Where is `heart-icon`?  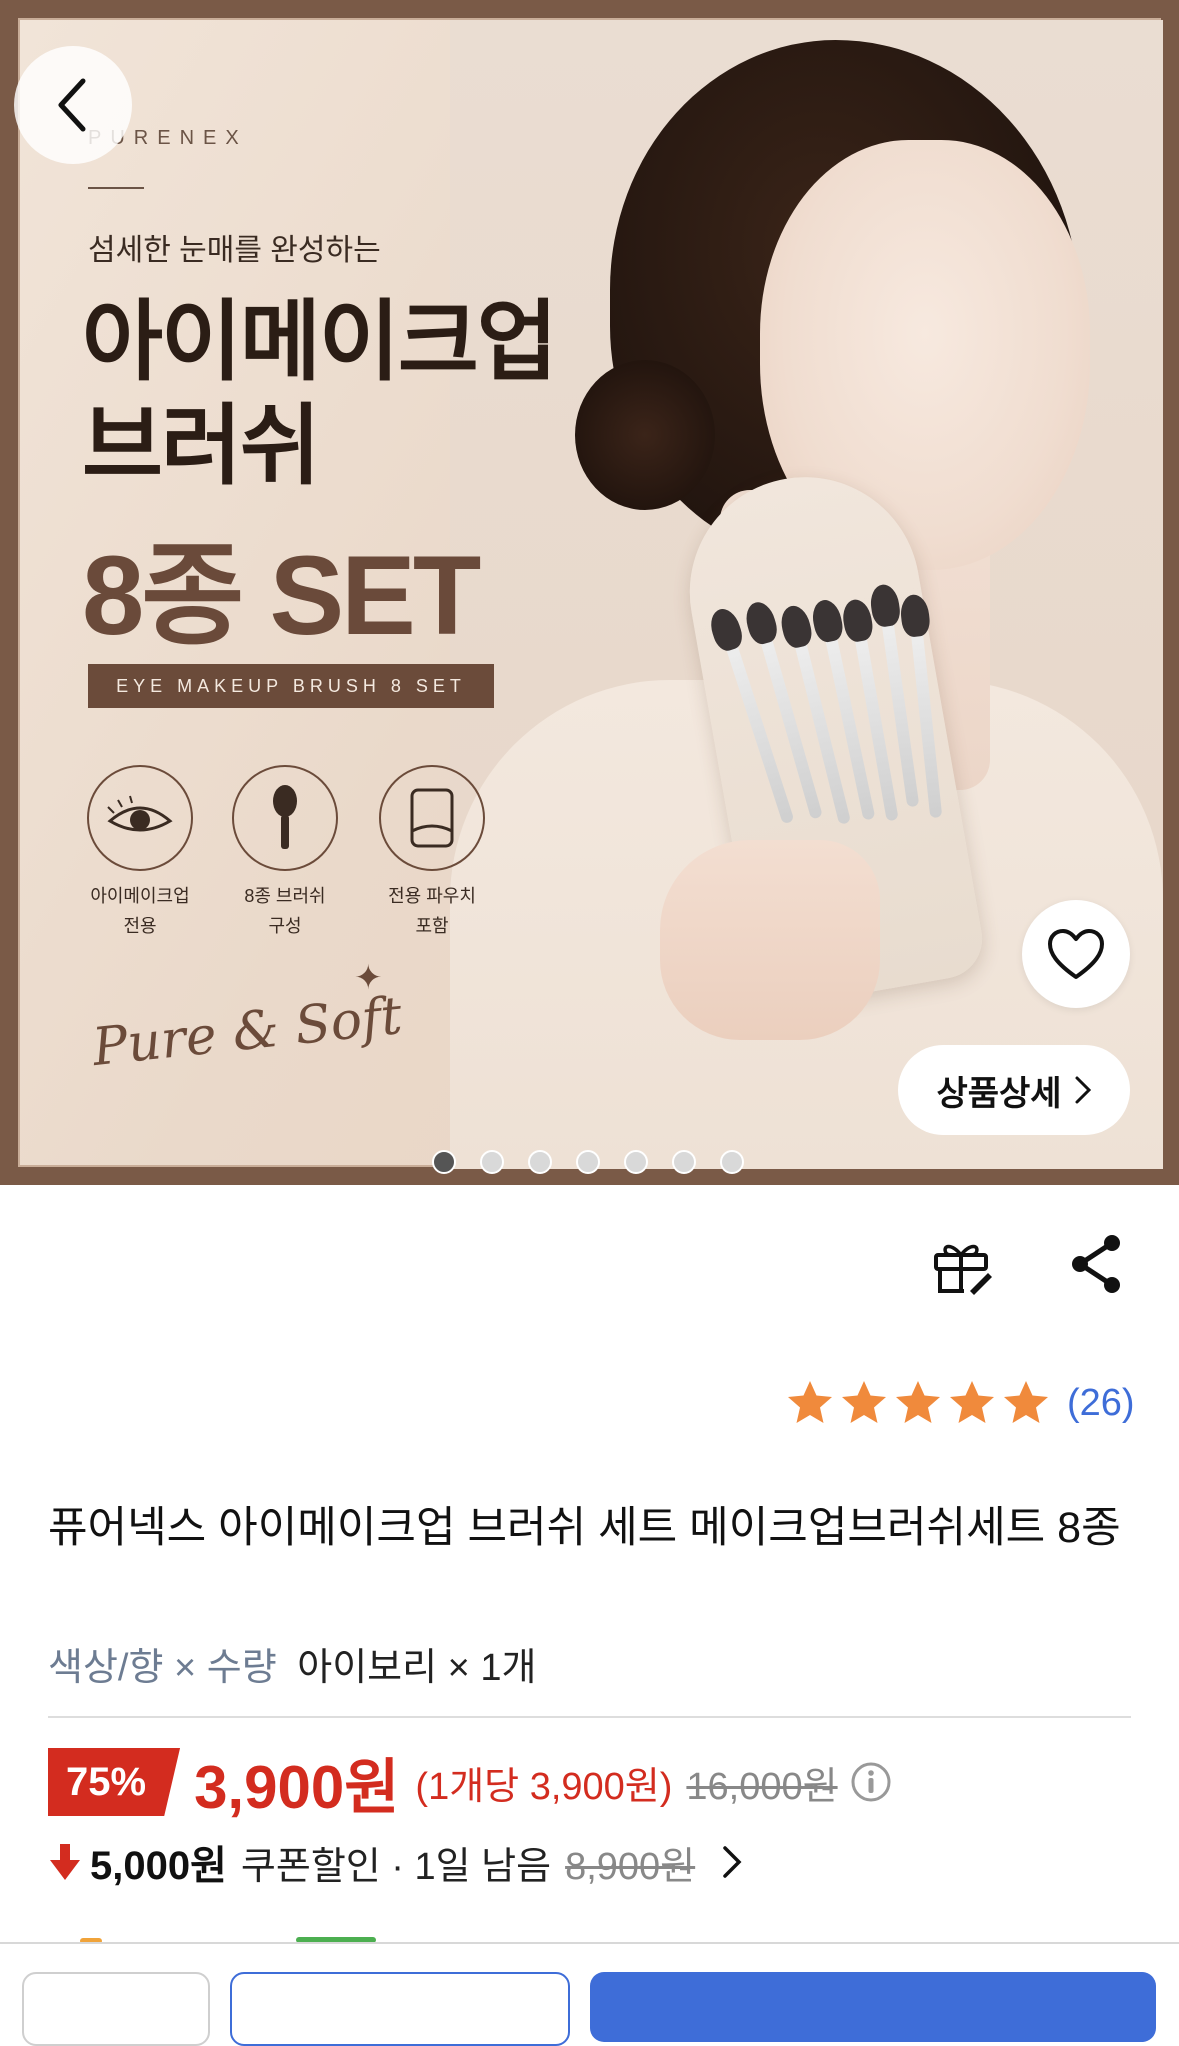
heart-icon is located at coordinates (1076, 954).